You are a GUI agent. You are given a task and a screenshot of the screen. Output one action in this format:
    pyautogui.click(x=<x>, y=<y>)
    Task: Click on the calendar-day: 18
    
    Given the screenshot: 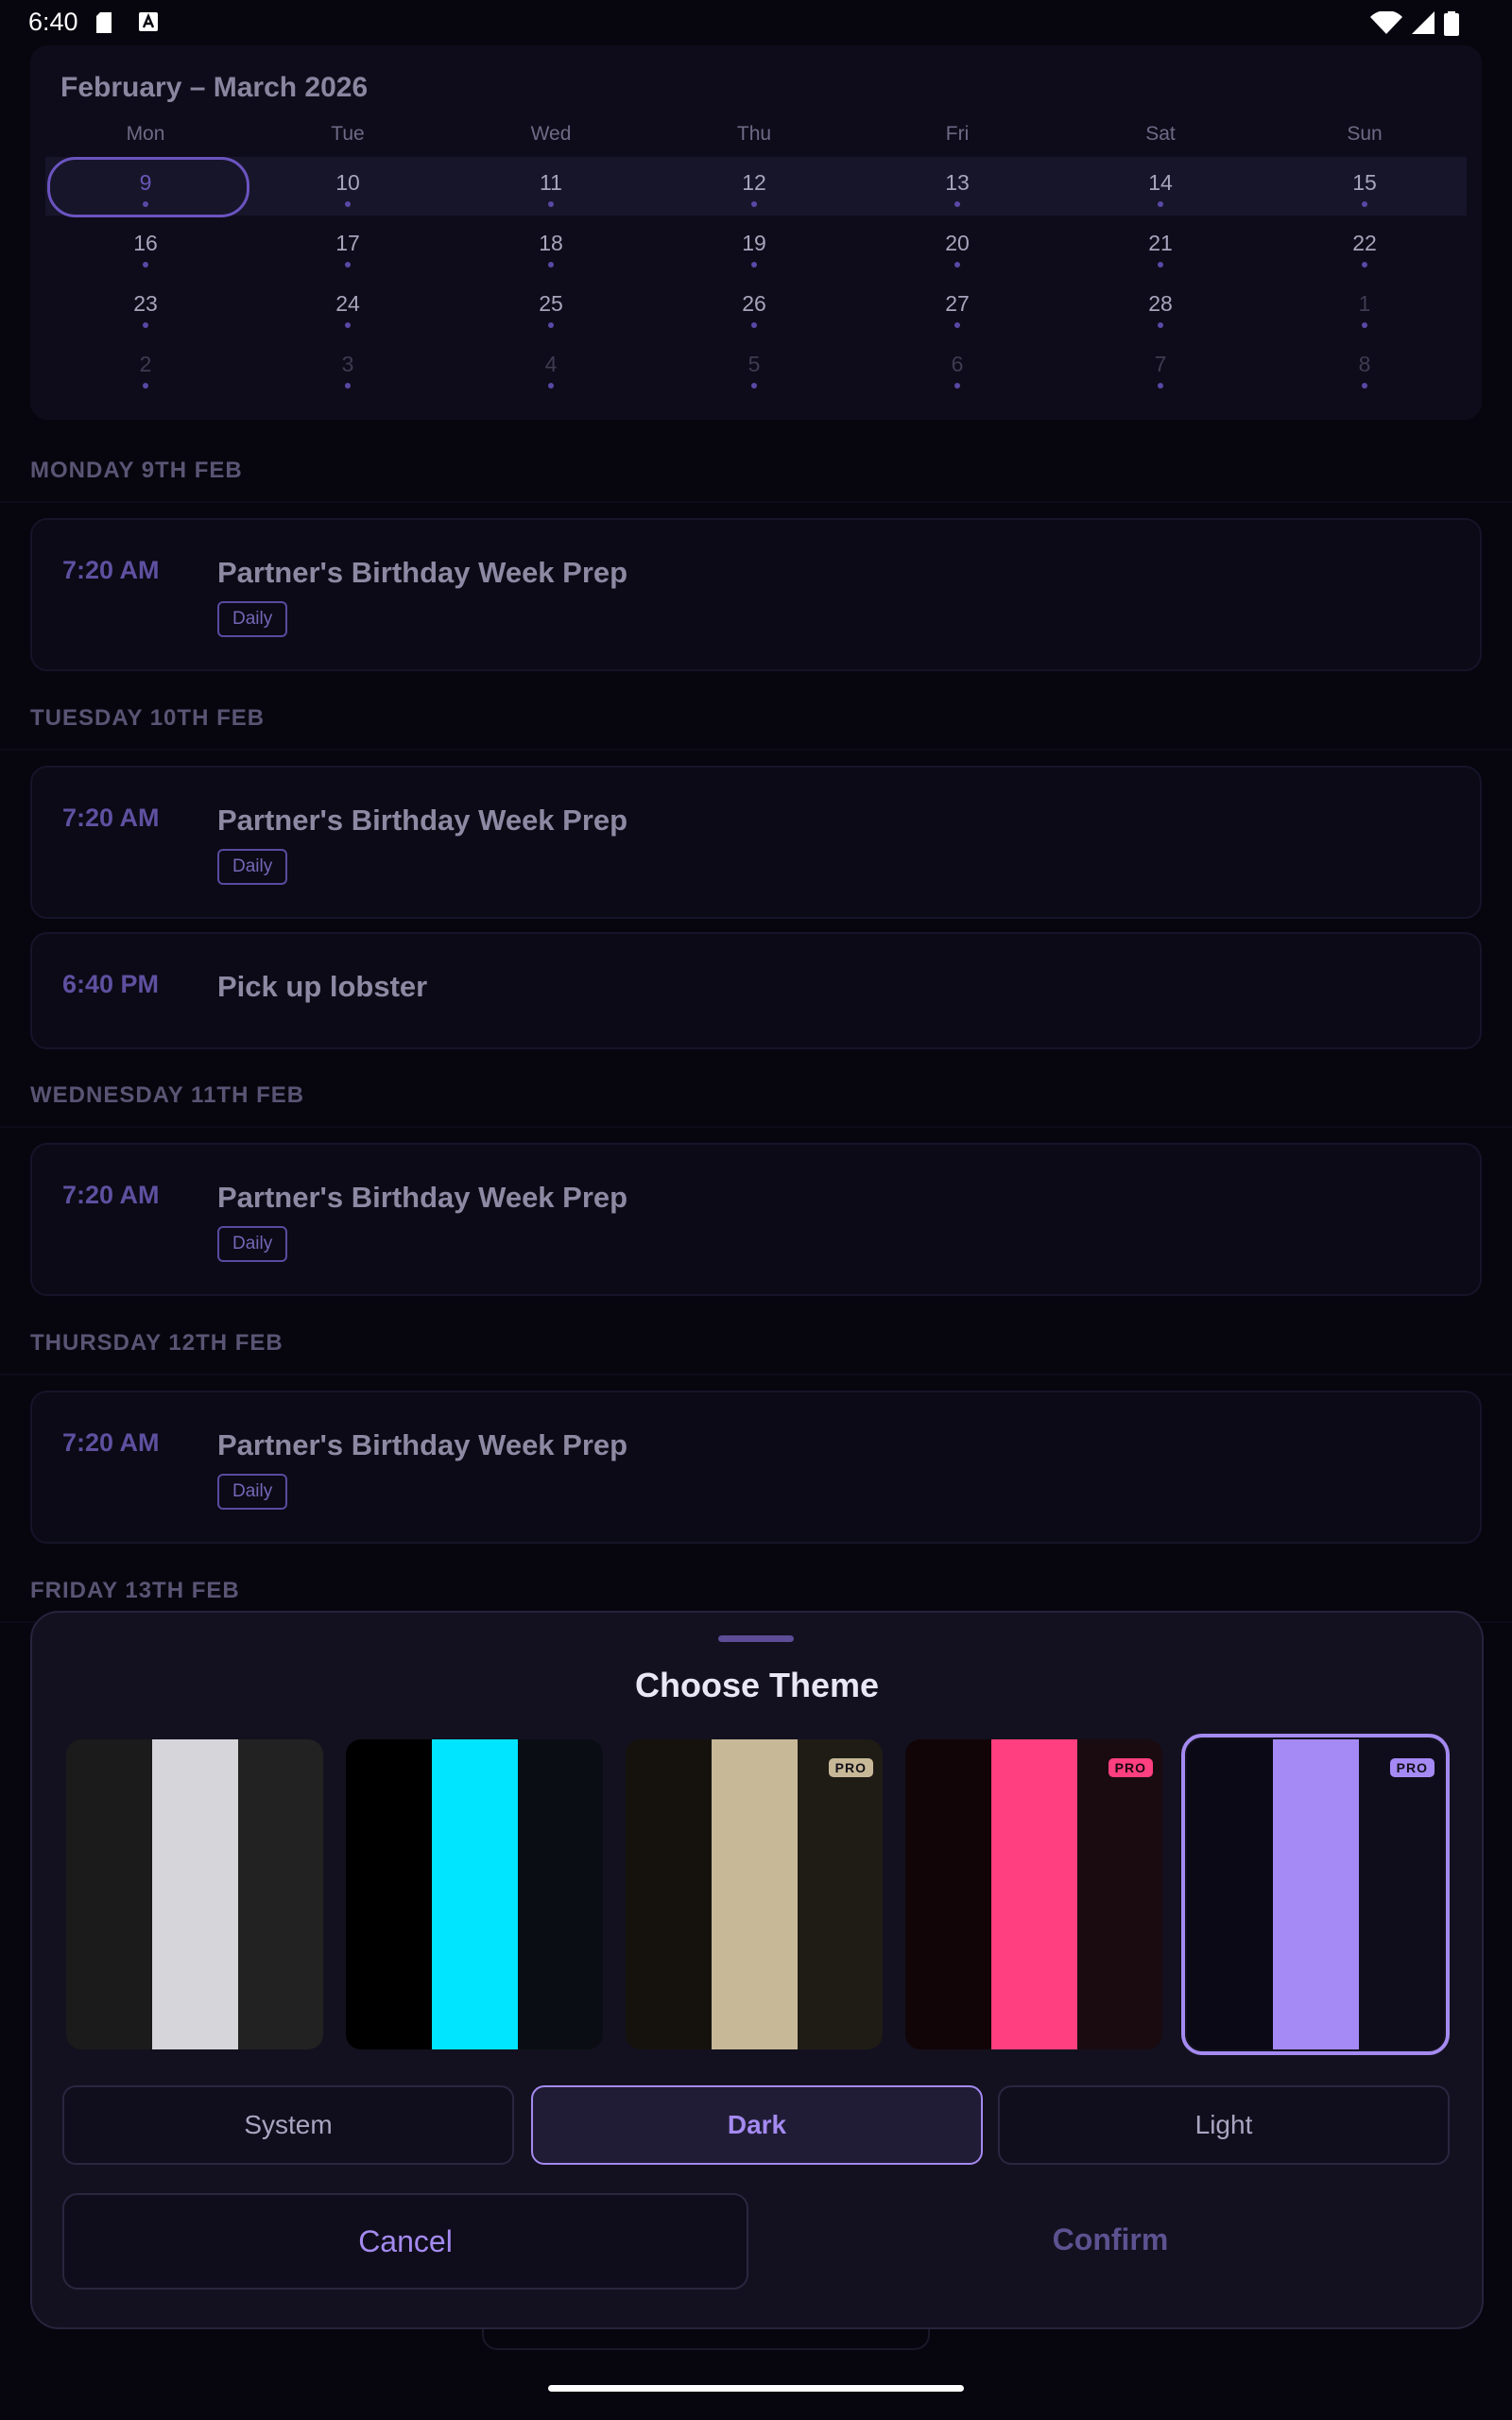 What is the action you would take?
    pyautogui.click(x=551, y=249)
    